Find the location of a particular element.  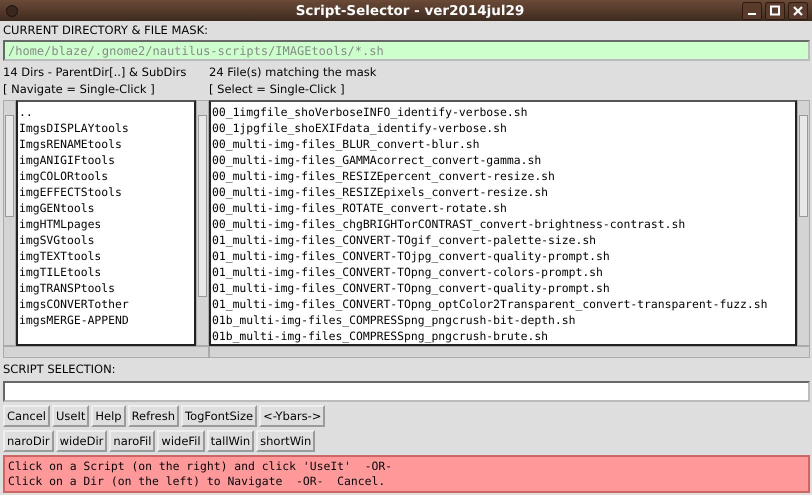

file-item: 00_multi-img-files_GAMMAcorrect_convert-gamma.sh is located at coordinates (377, 160).